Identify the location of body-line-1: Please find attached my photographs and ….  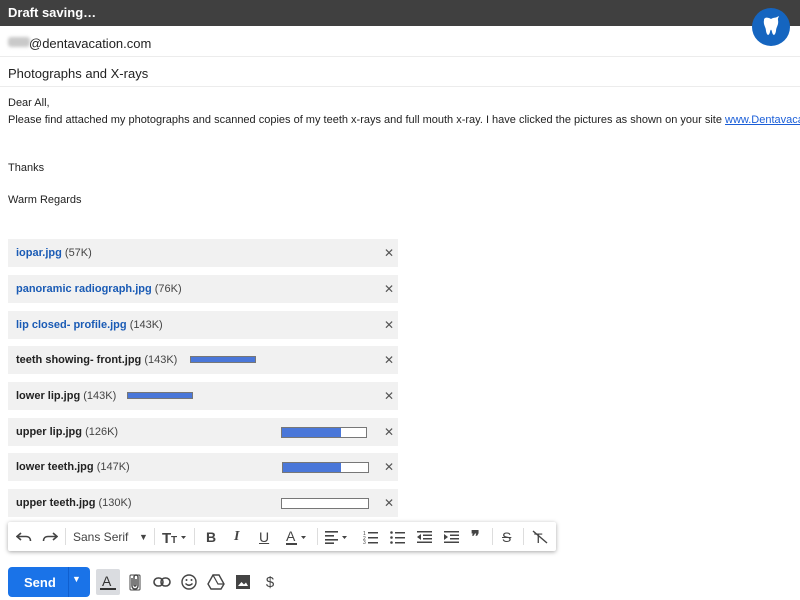
(404, 120).